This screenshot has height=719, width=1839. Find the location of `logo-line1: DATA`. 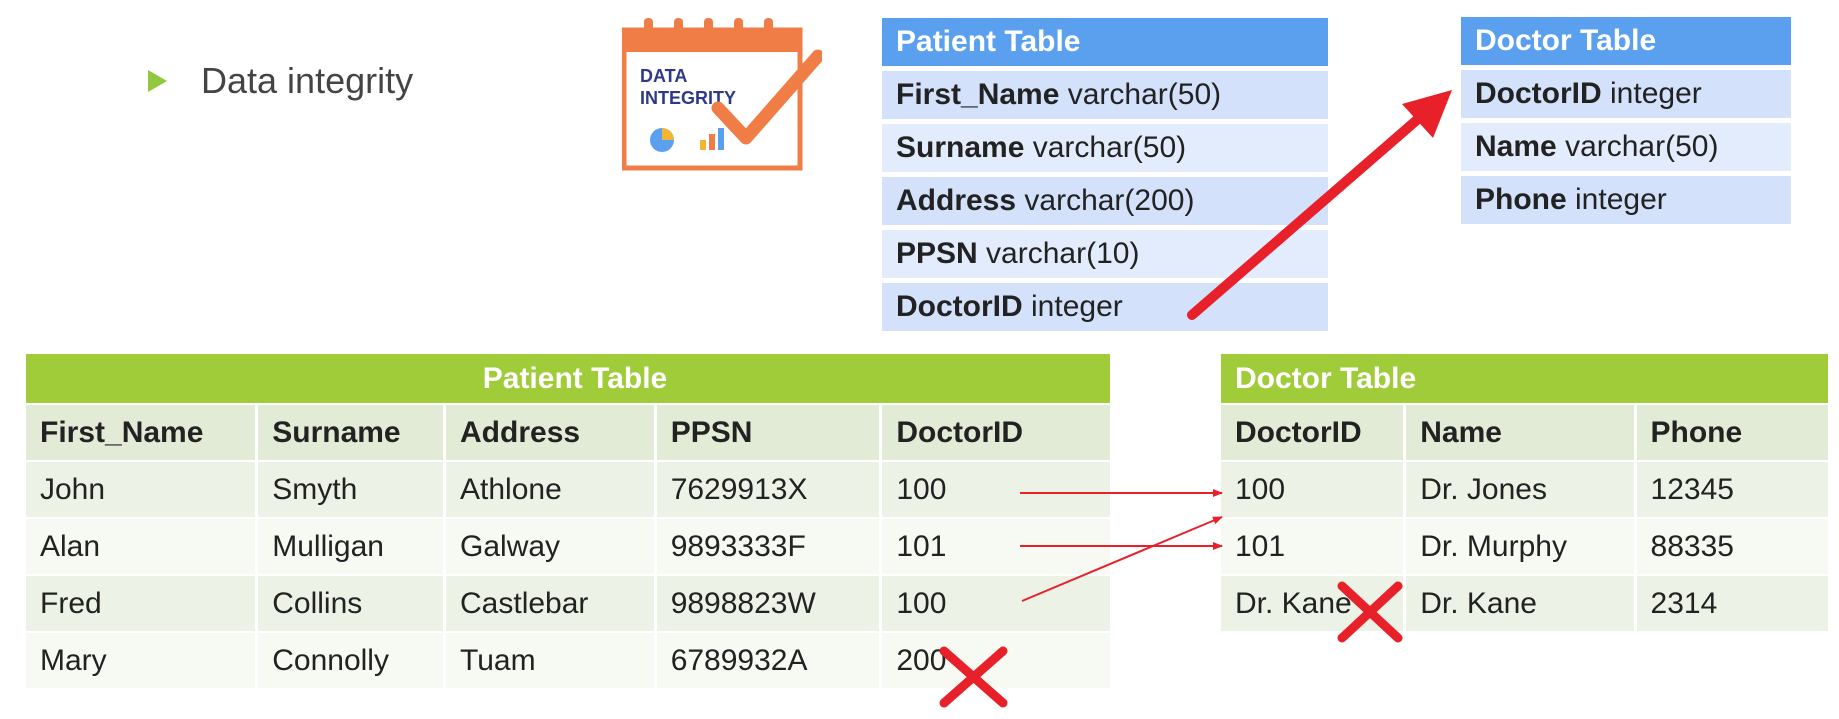

logo-line1: DATA is located at coordinates (663, 76).